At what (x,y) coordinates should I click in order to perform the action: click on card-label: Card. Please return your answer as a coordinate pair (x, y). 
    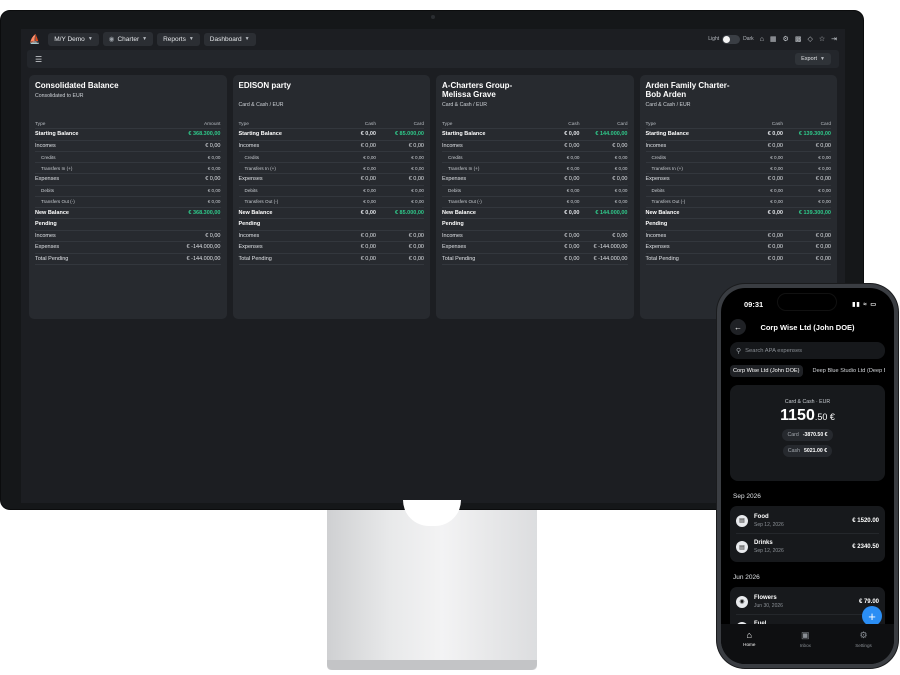
    Looking at the image, I should click on (793, 435).